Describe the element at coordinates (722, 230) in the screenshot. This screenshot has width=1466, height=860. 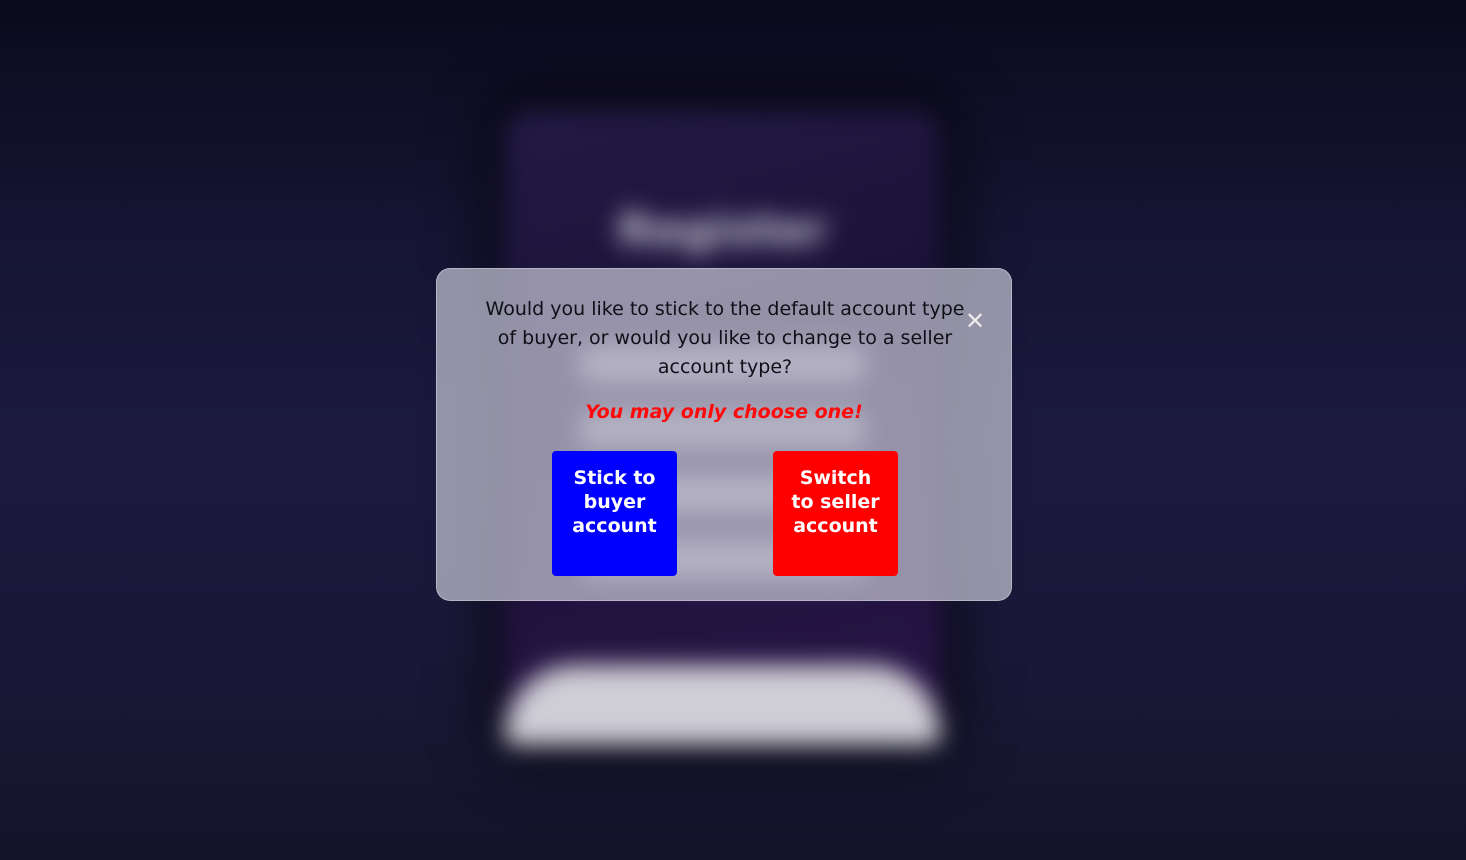
I see `register-title: Register` at that location.